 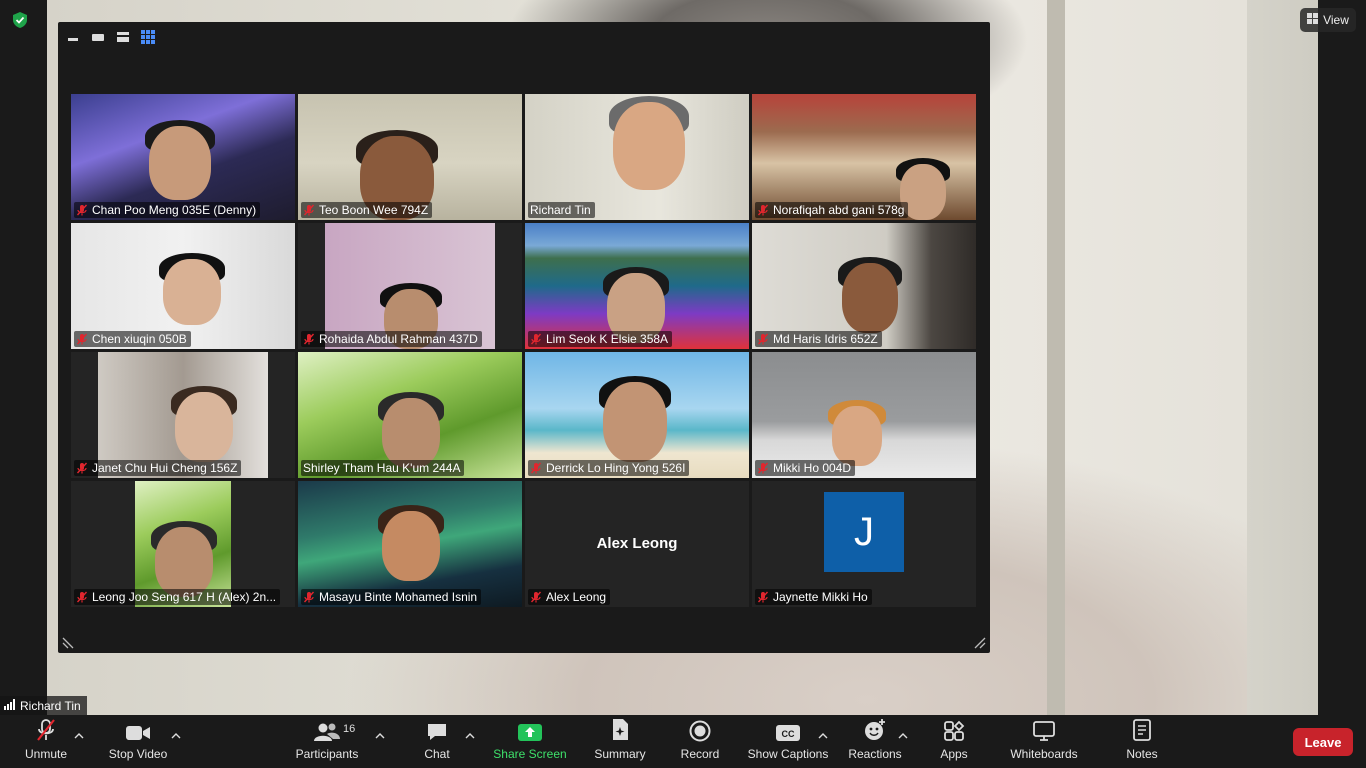 I want to click on participant-name-label: Mikki Ho 004D, so click(x=805, y=468).